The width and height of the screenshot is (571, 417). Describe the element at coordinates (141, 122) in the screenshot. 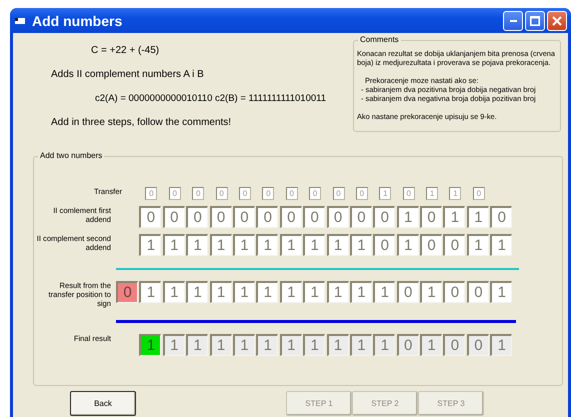

I see `instruction-text: Add in three steps, follow the comments!` at that location.